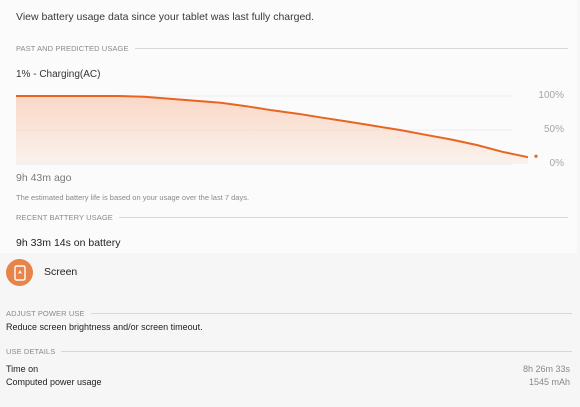 This screenshot has width=580, height=407. Describe the element at coordinates (553, 129) in the screenshot. I see `y-label-50: 50%` at that location.